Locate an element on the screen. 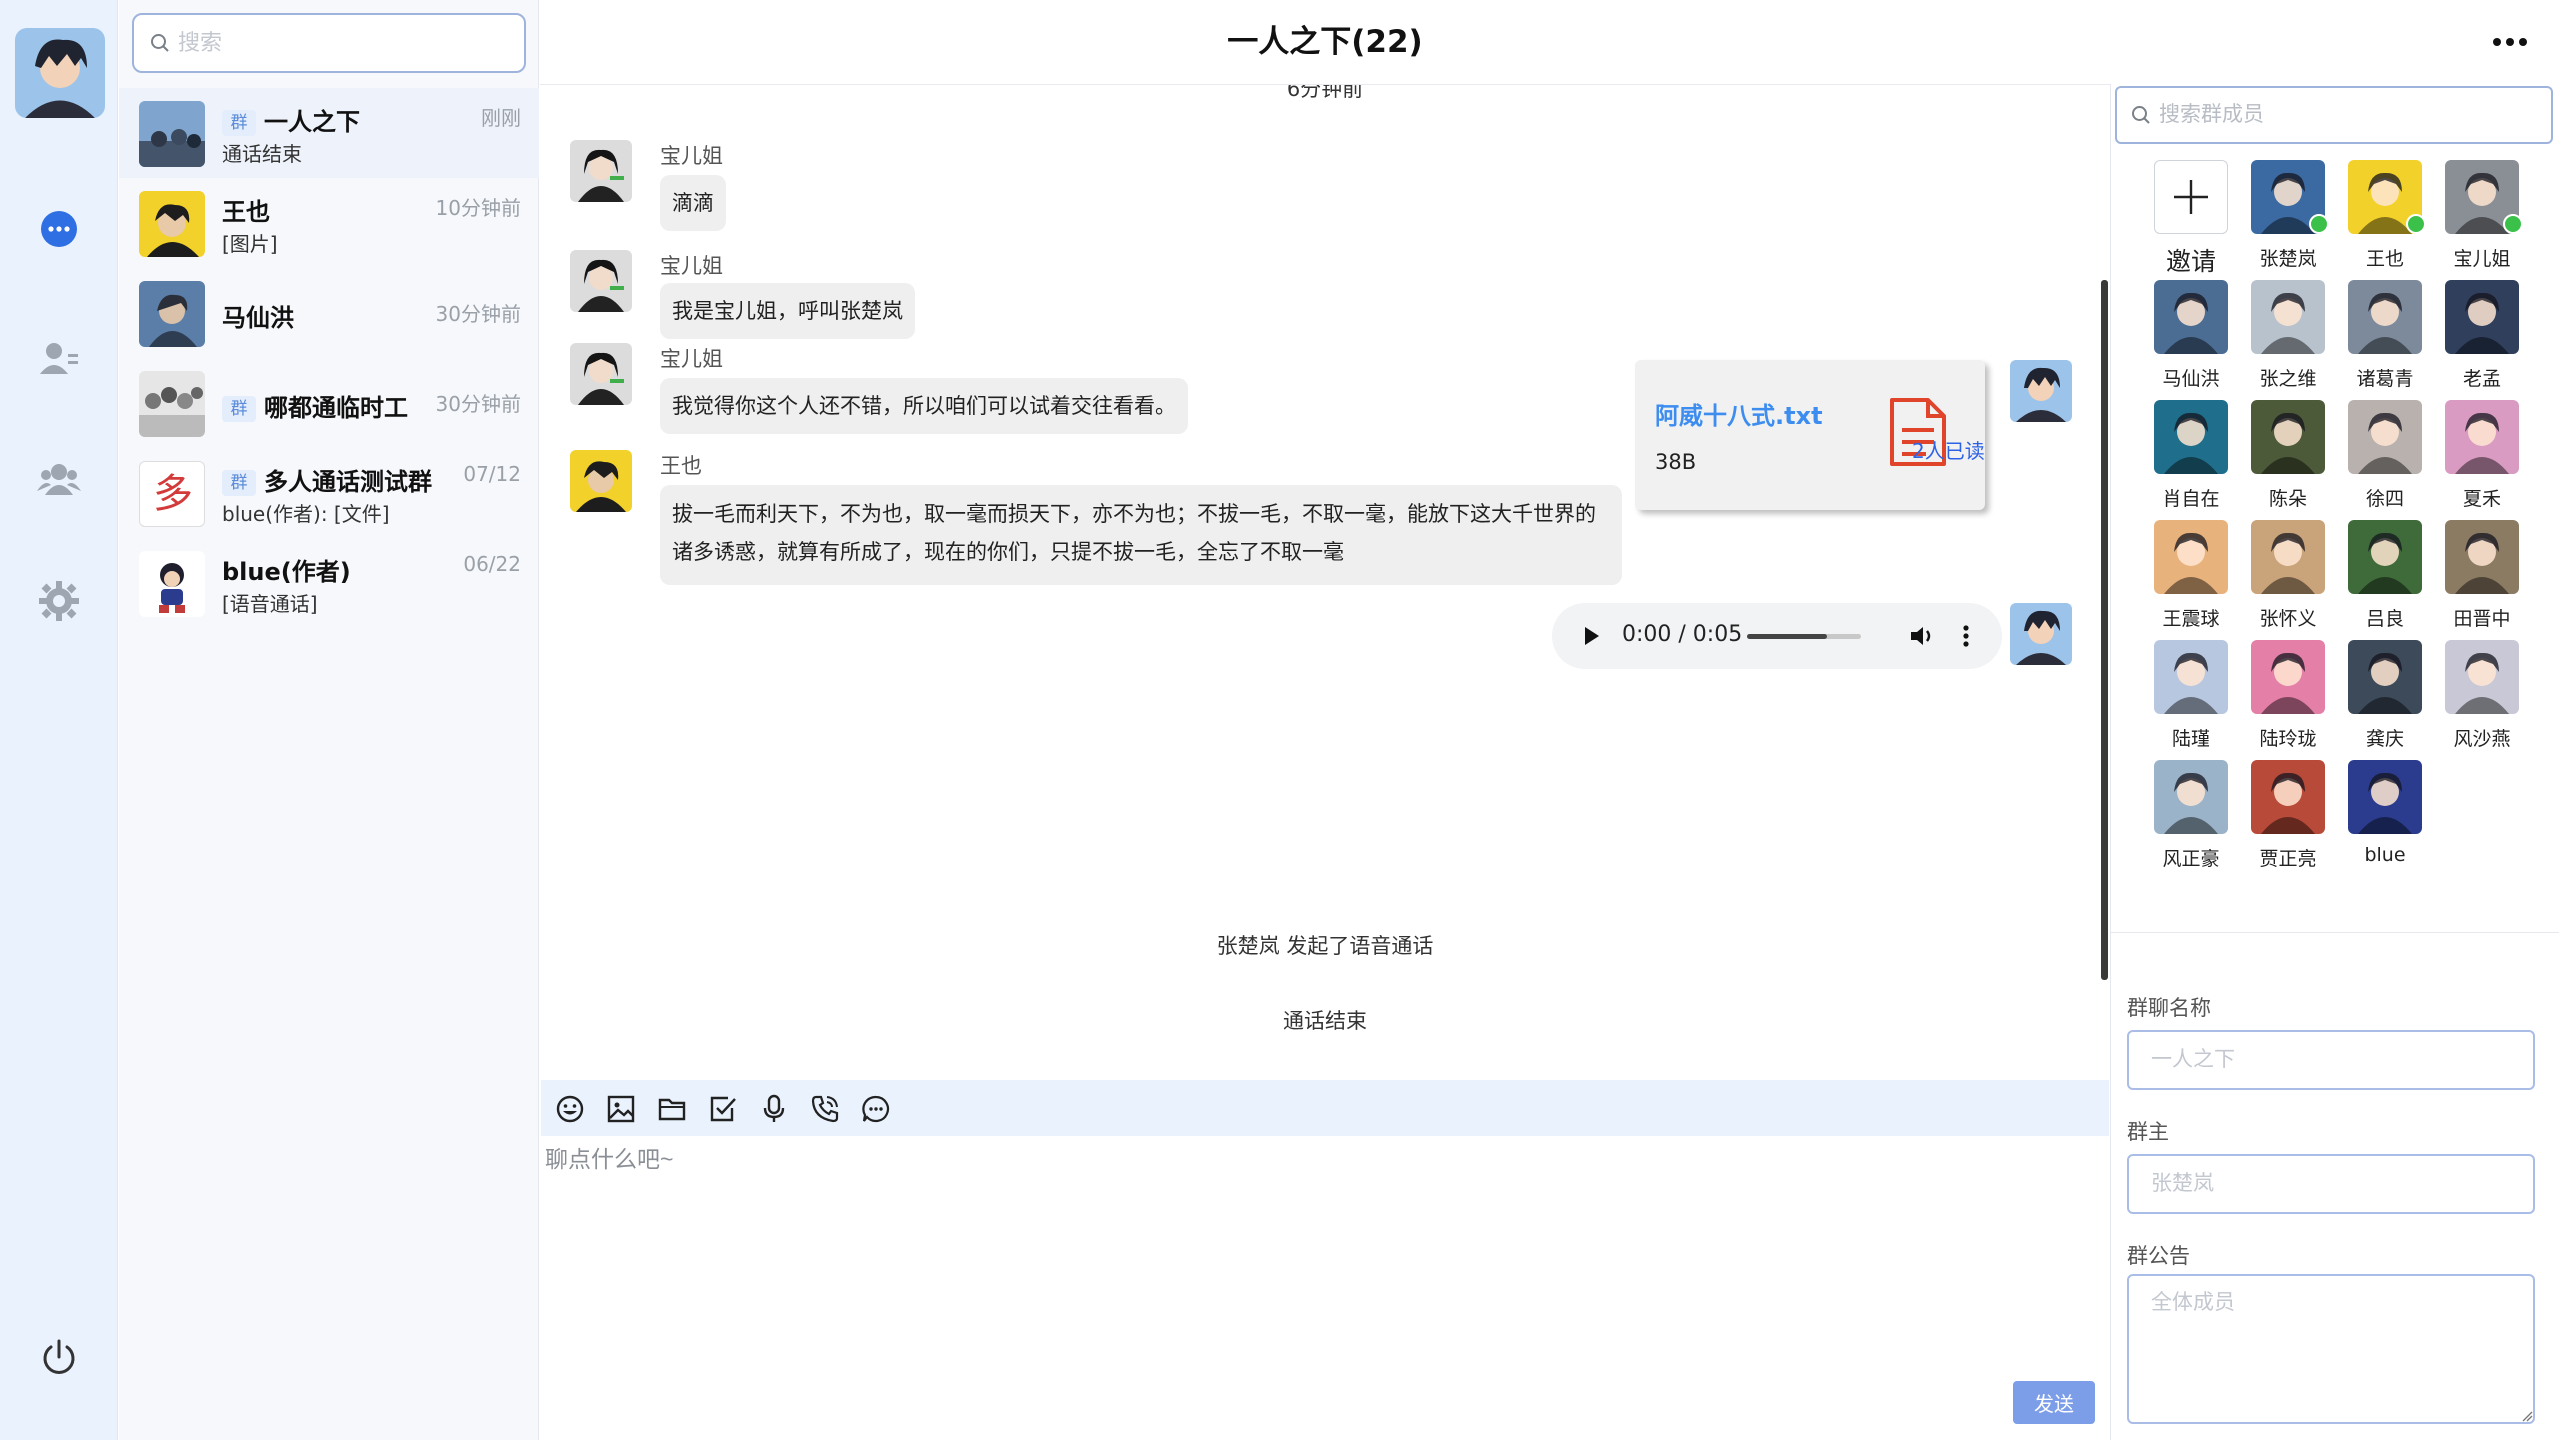 This screenshot has height=1440, width=2559. folder-icon is located at coordinates (672, 1109).